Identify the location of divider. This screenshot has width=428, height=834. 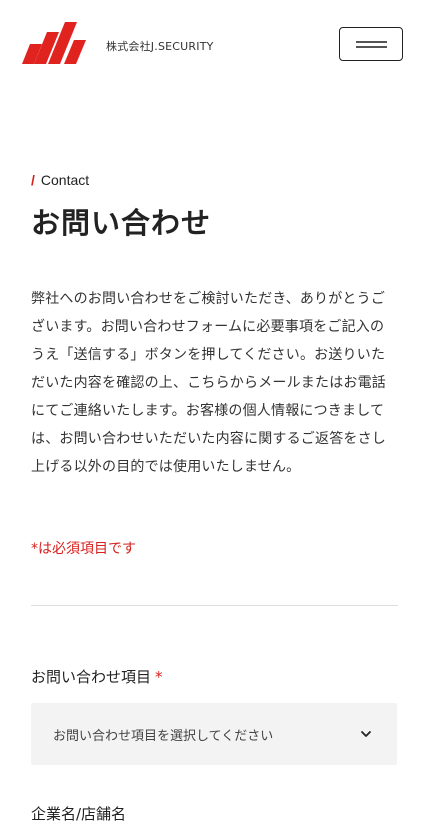
(214, 605).